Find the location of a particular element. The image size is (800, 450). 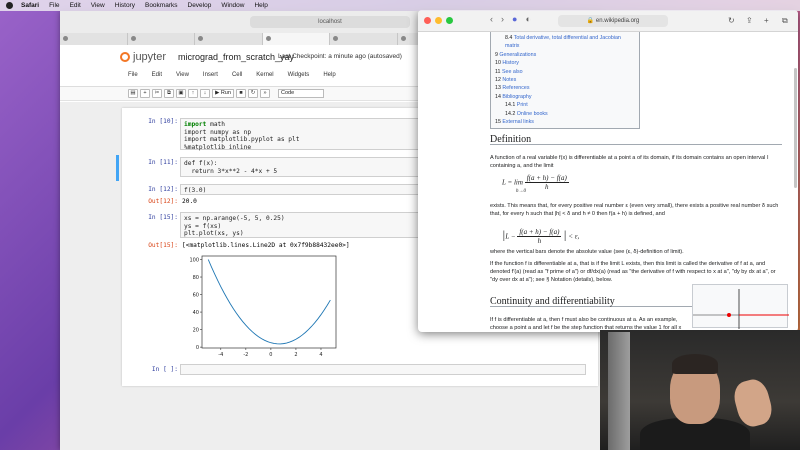

nav-buttons: ‹ › ● ◐ is located at coordinates (514, 19).